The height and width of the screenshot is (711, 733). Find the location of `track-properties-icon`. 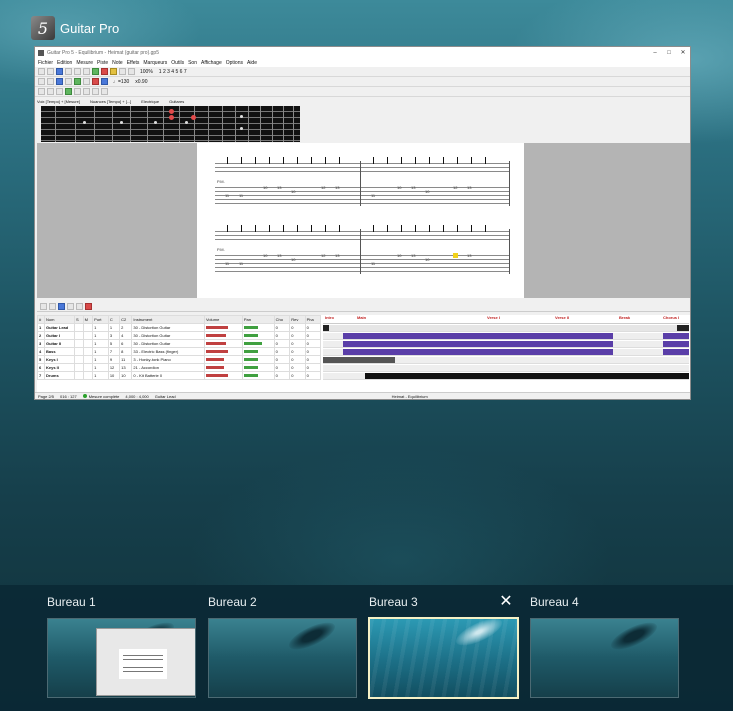

track-properties-icon is located at coordinates (61, 306).